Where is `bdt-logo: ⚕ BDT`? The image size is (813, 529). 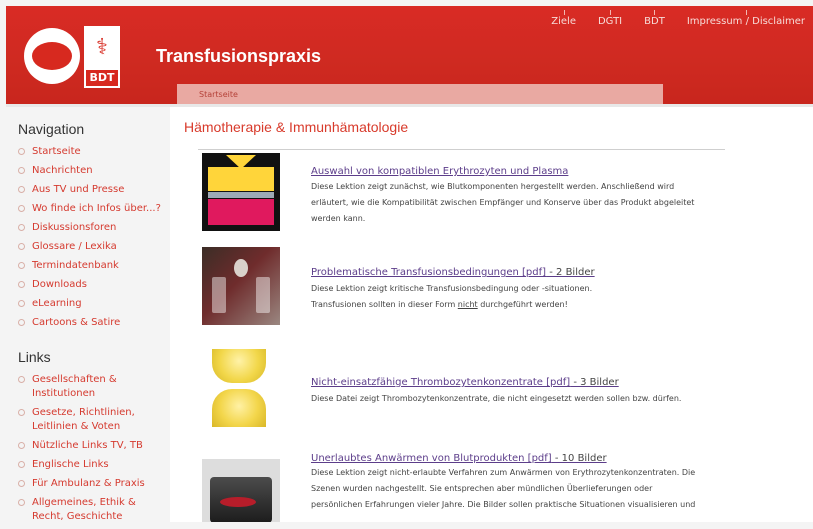
bdt-logo: ⚕ BDT is located at coordinates (102, 57).